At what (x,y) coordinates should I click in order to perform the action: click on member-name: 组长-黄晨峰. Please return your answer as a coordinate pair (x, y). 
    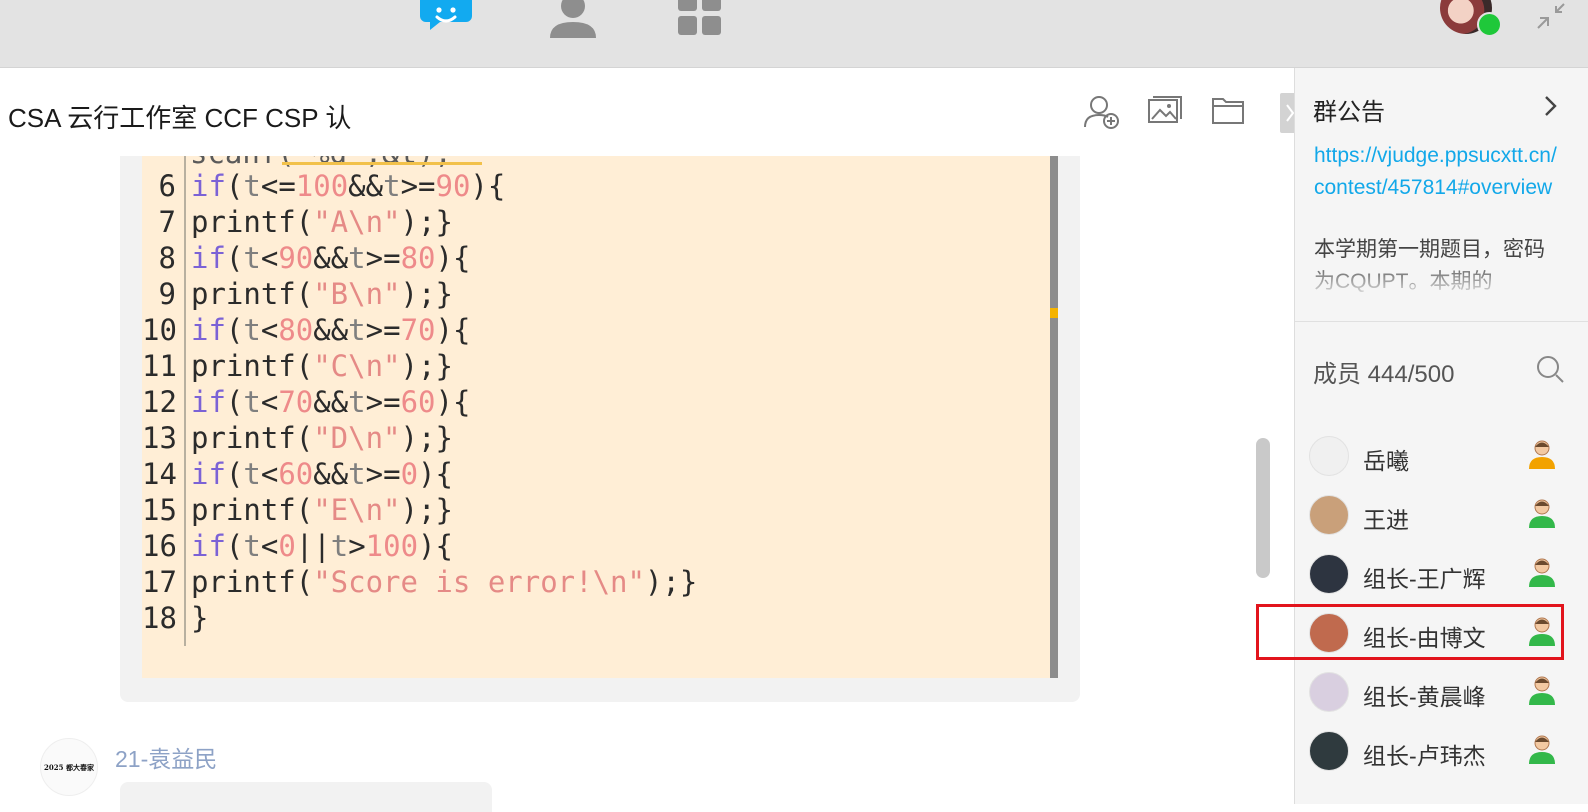
    Looking at the image, I should click on (1424, 697).